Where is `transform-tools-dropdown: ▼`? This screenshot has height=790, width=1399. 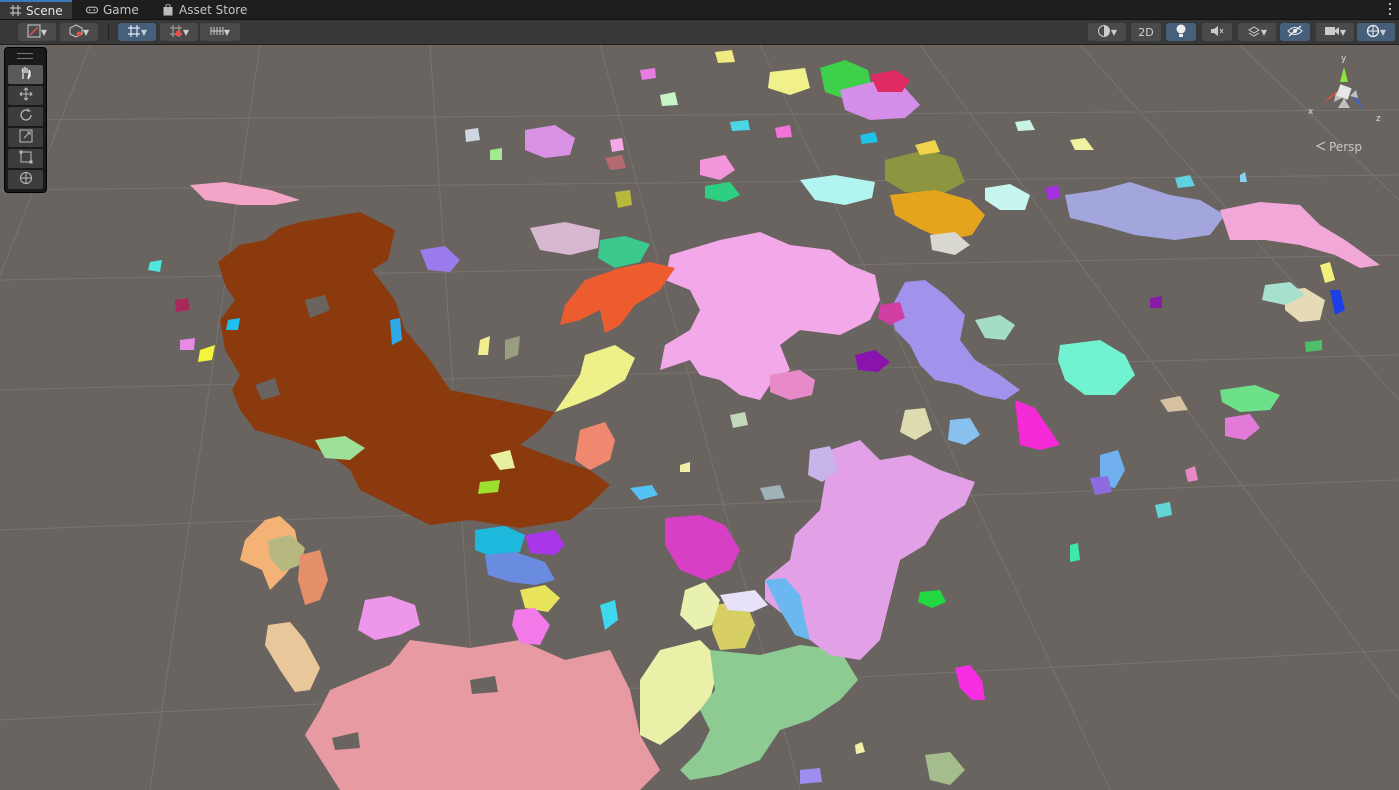
transform-tools-dropdown: ▼ is located at coordinates (37, 32).